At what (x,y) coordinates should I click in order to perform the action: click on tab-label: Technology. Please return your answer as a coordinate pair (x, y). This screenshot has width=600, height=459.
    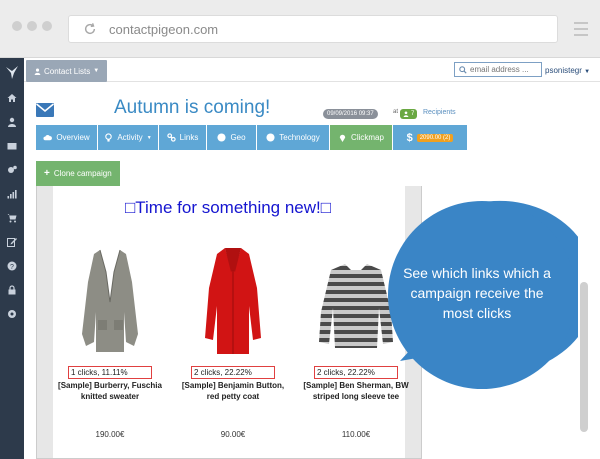
    Looking at the image, I should click on (299, 137).